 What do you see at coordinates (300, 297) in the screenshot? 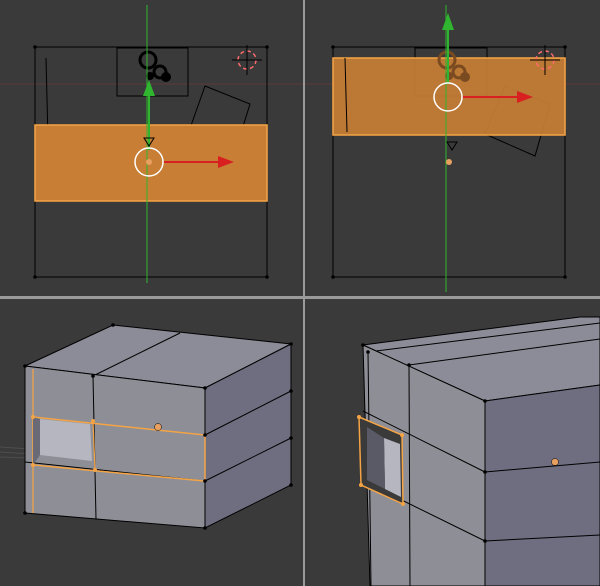
I see `viewport-separator-horizontal` at bounding box center [300, 297].